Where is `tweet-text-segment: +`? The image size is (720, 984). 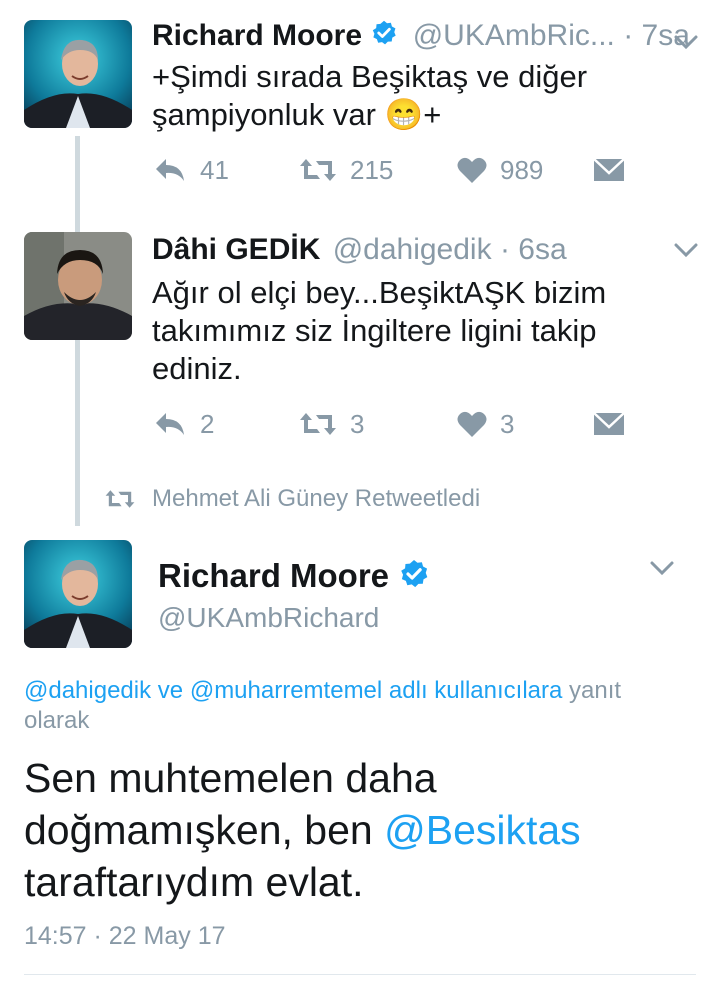
tweet-text-segment: + is located at coordinates (432, 114).